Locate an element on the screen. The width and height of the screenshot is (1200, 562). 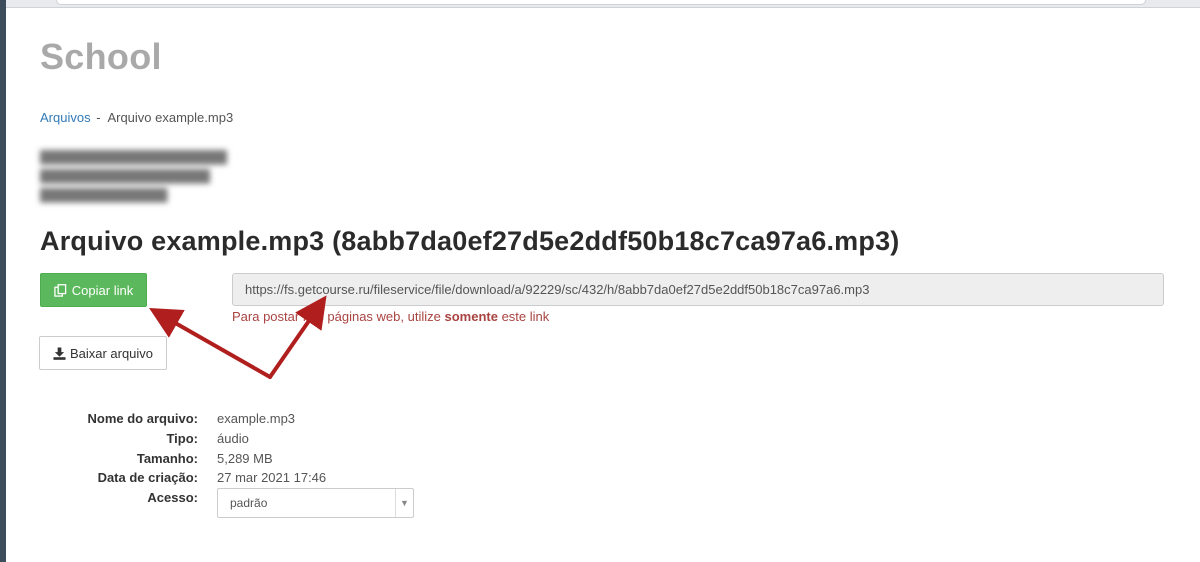
copy-link-button: Copiar link is located at coordinates (93, 290).